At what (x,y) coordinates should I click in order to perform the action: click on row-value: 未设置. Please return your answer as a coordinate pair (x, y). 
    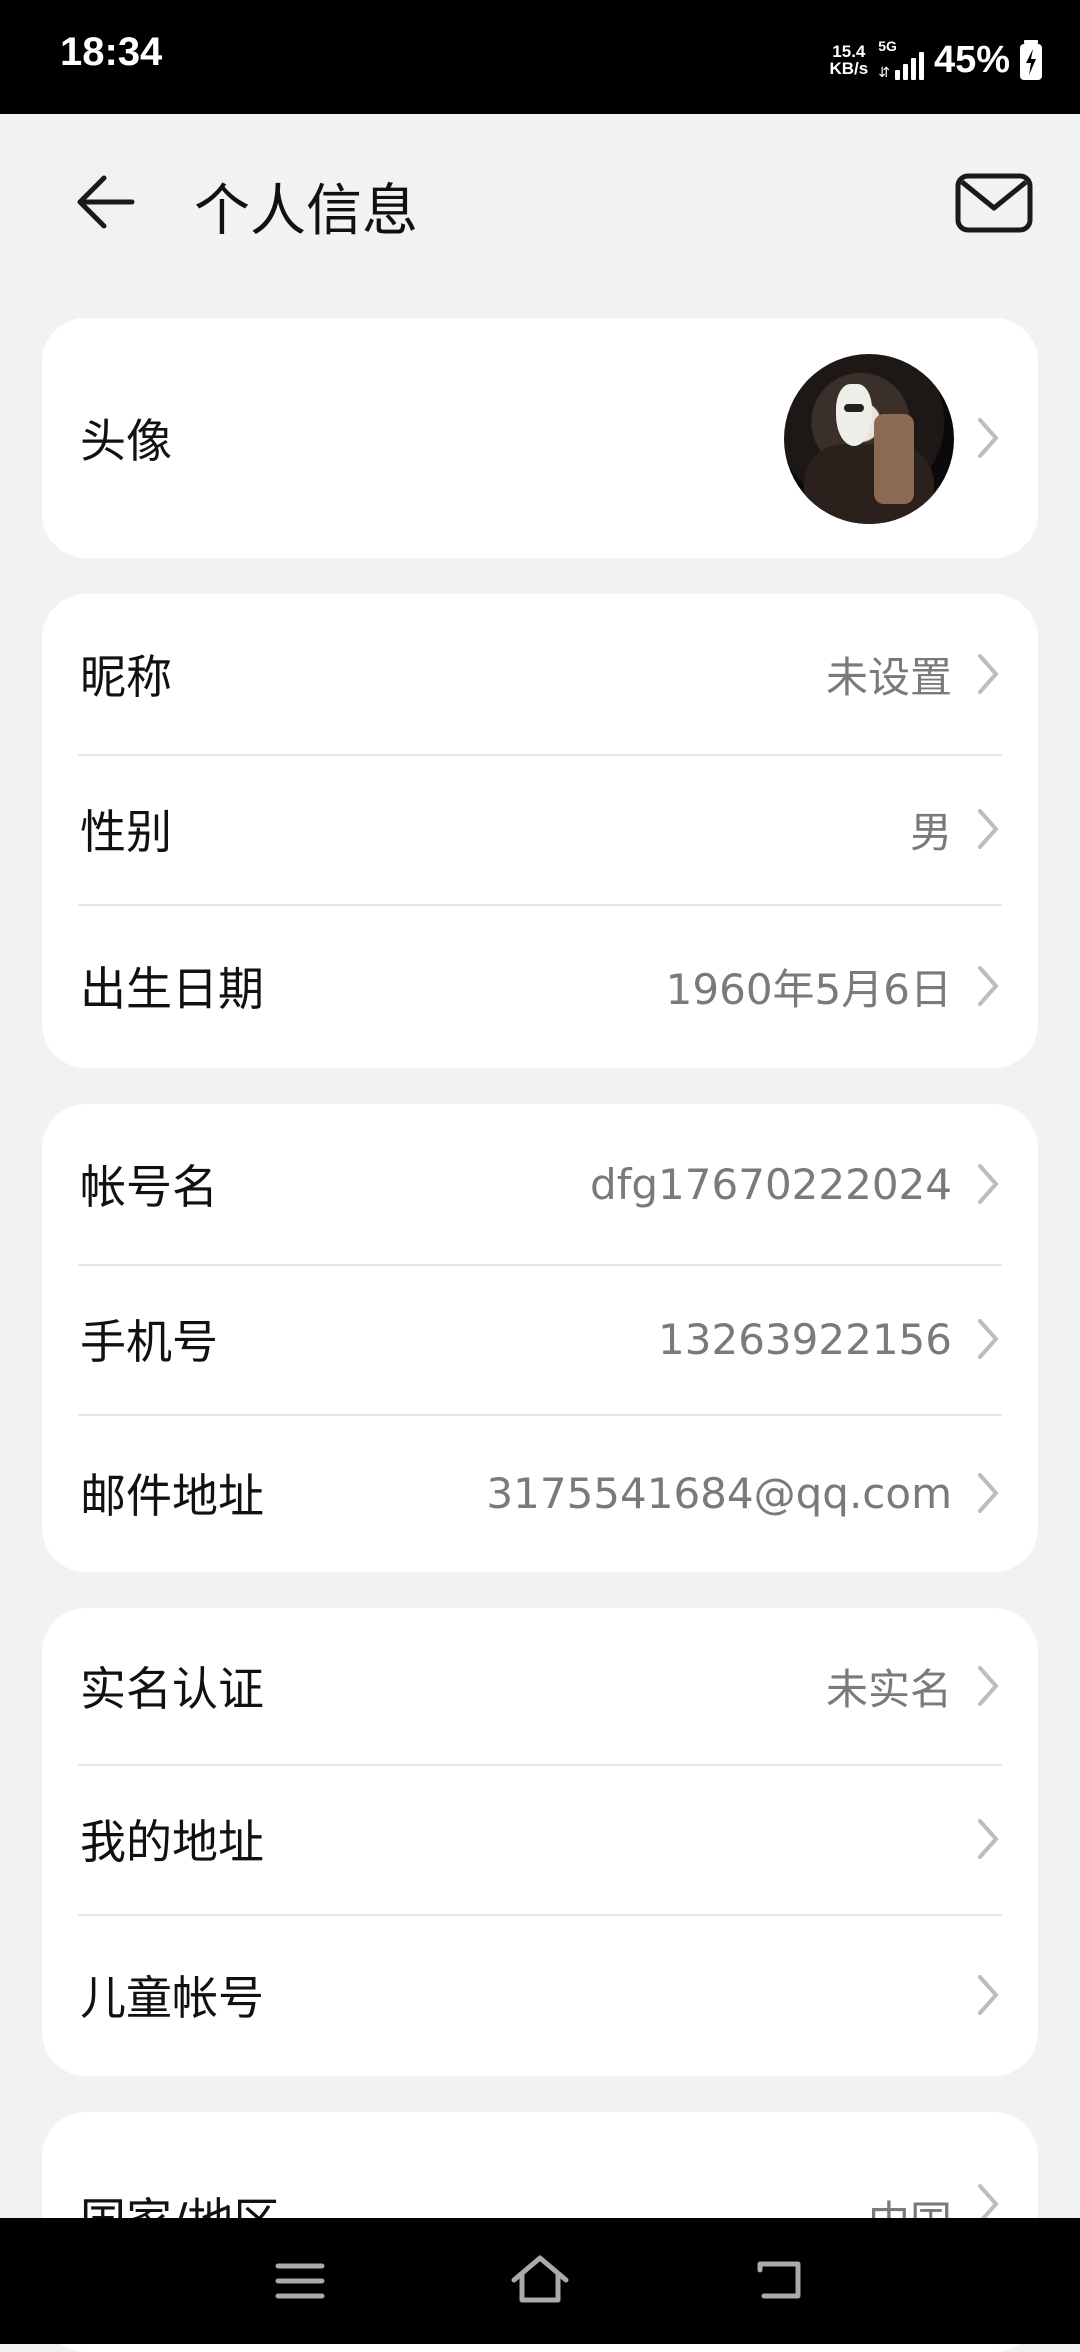
    Looking at the image, I should click on (888, 677).